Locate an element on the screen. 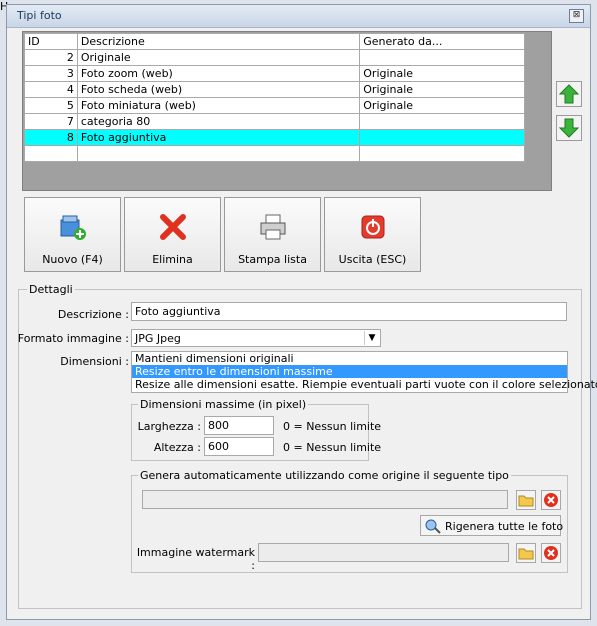 The height and width of the screenshot is (626, 597). cell-id: 2 is located at coordinates (51, 57).